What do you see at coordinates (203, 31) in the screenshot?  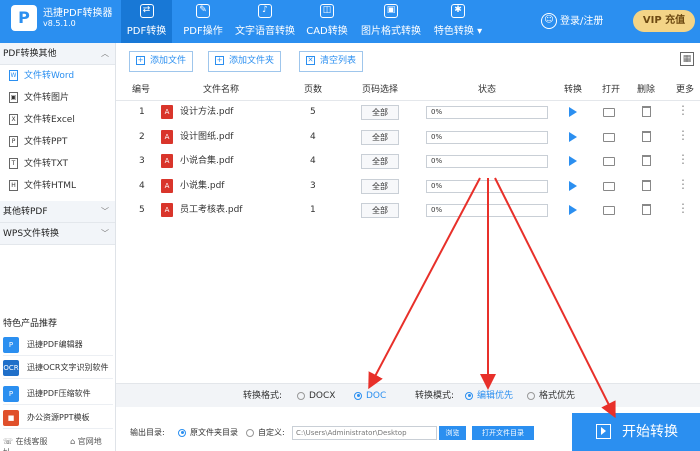 I see `tab-label: PDF操作` at bounding box center [203, 31].